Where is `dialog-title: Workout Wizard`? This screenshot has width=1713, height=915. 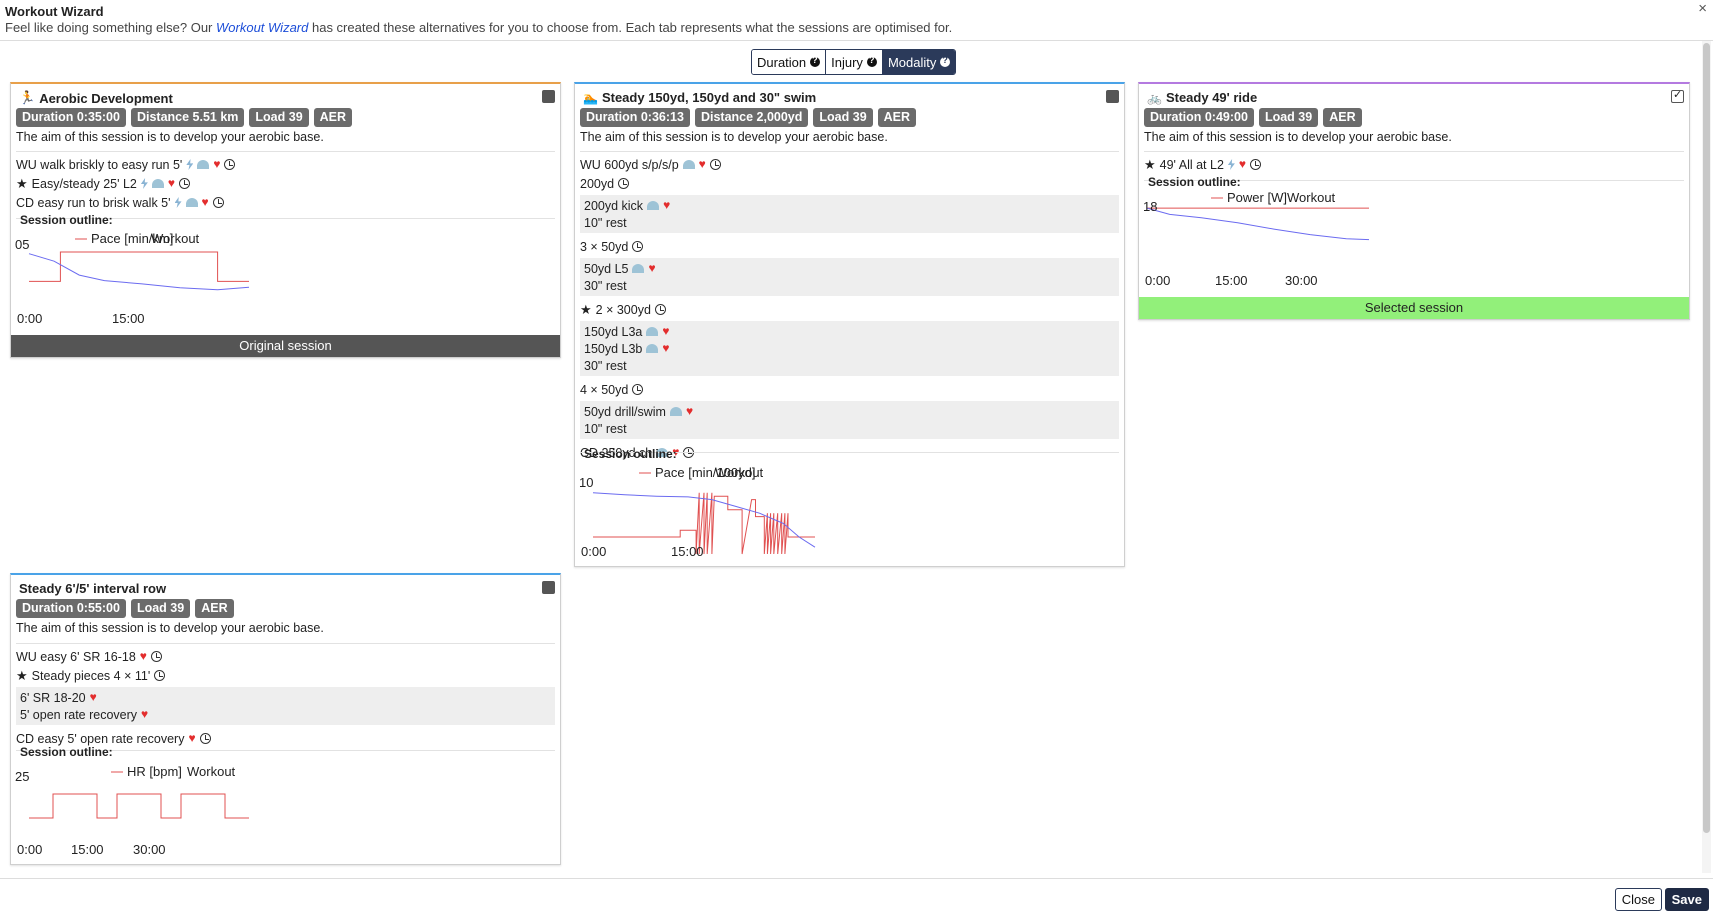
dialog-title: Workout Wizard is located at coordinates (54, 11).